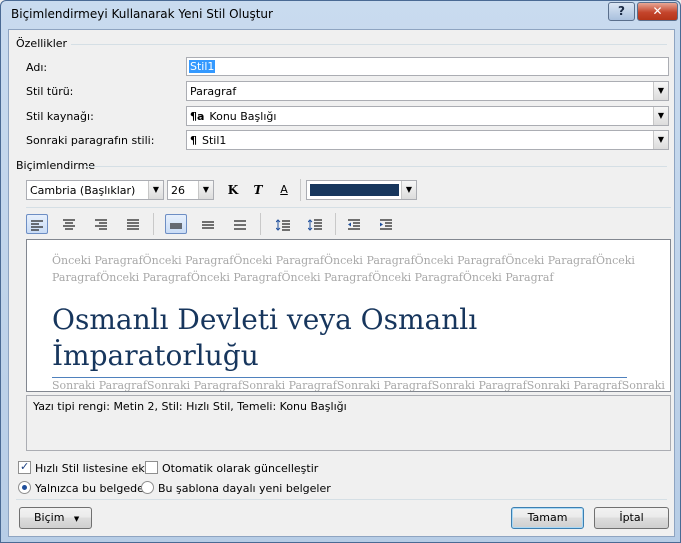 The image size is (681, 543). Describe the element at coordinates (83, 190) in the screenshot. I see `font-value: Cambria (Başlıklar)` at that location.